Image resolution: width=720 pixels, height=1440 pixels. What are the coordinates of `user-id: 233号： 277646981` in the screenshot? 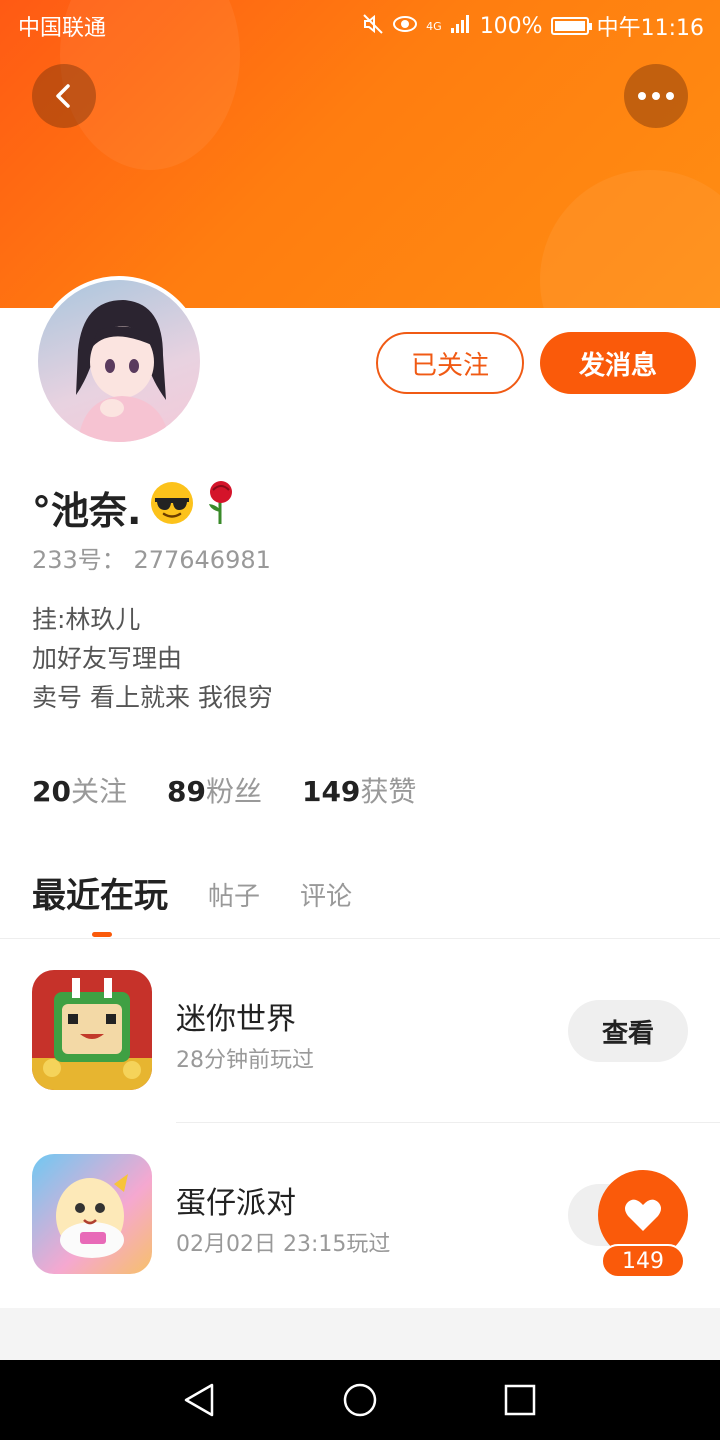 It's located at (151, 557).